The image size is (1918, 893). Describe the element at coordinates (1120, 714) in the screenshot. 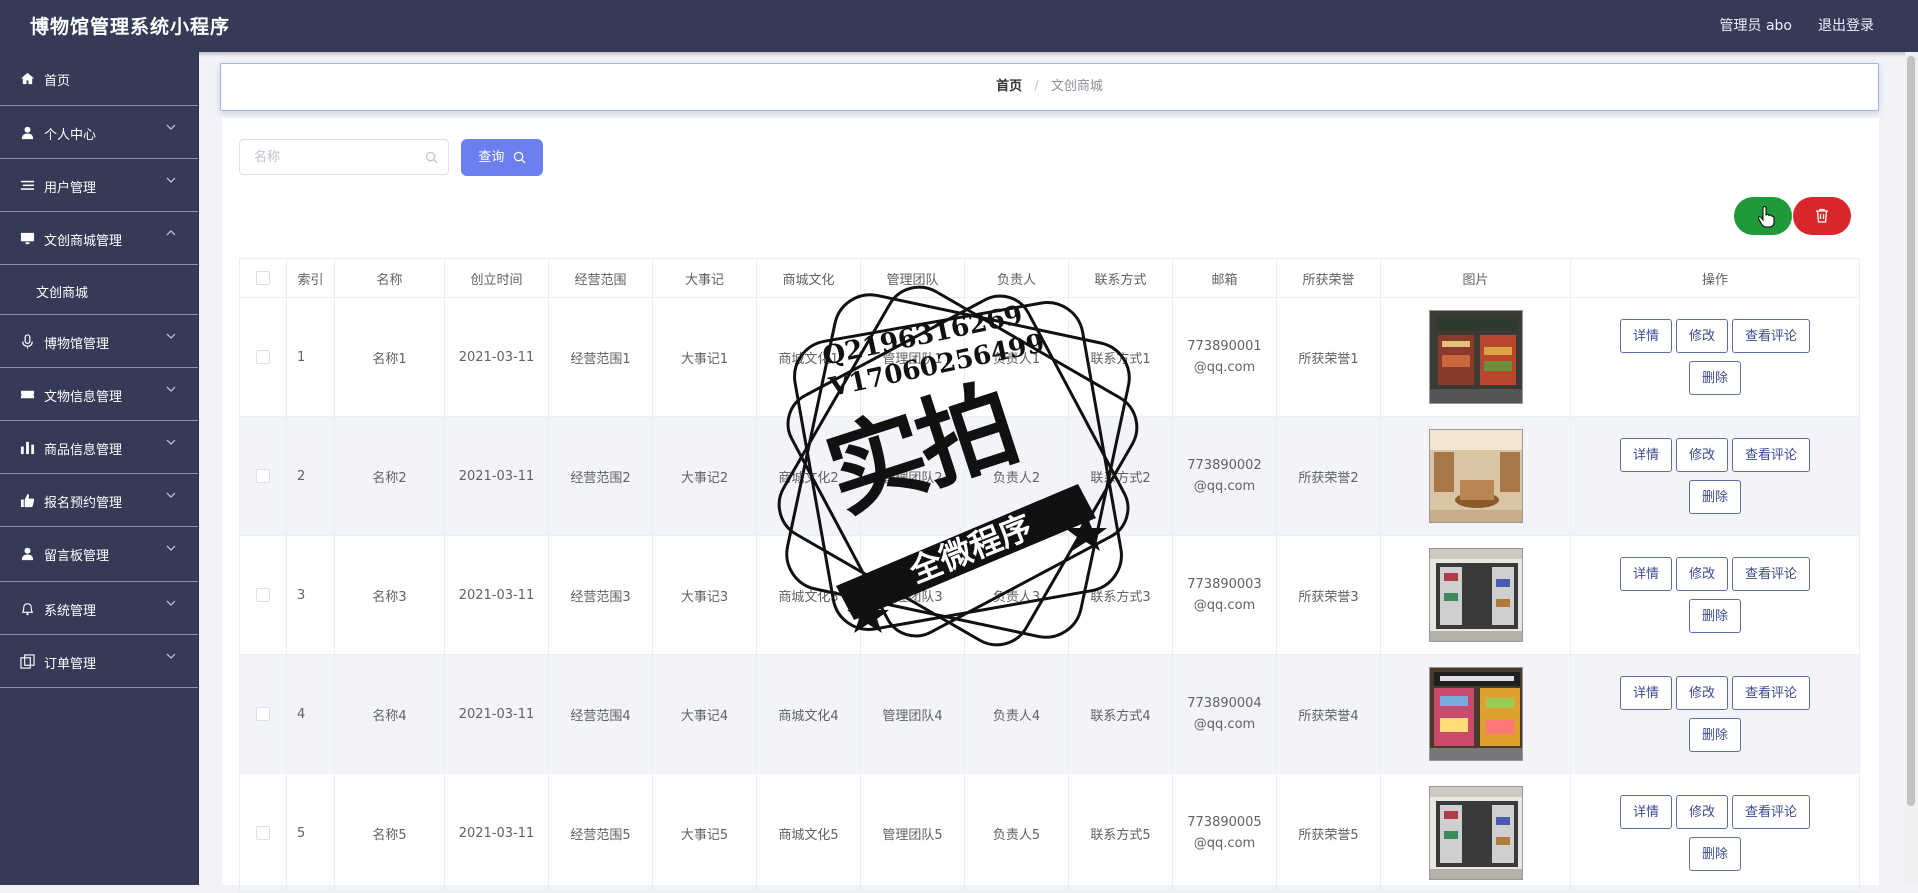

I see `cell-contact: 联系方式4` at that location.